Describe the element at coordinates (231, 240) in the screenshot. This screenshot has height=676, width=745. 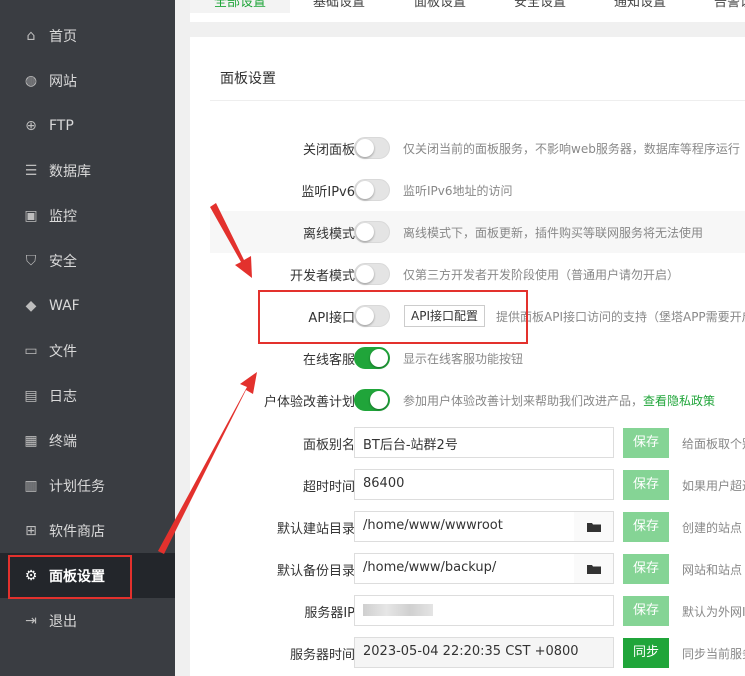
I see `arrow-down-to-api` at that location.